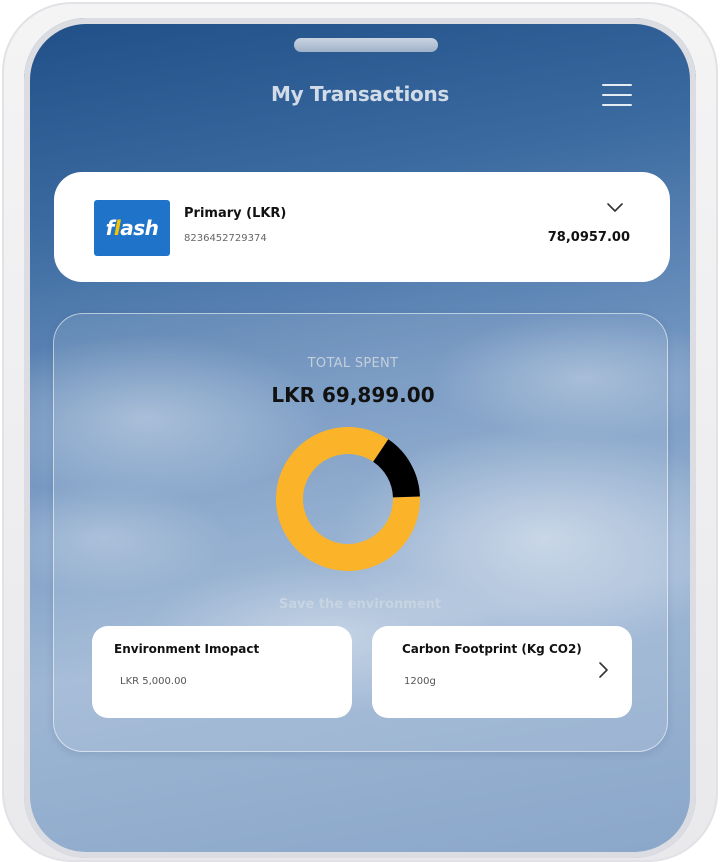  What do you see at coordinates (353, 395) in the screenshot?
I see `total-spent-amount: LKR 69,899.00` at bounding box center [353, 395].